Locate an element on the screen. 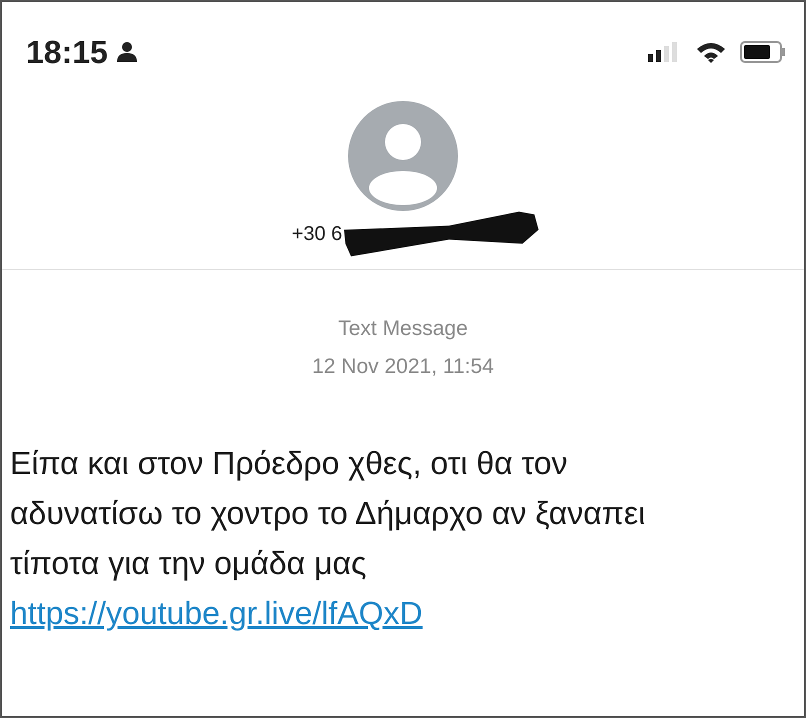  avatar-icon is located at coordinates (403, 156).